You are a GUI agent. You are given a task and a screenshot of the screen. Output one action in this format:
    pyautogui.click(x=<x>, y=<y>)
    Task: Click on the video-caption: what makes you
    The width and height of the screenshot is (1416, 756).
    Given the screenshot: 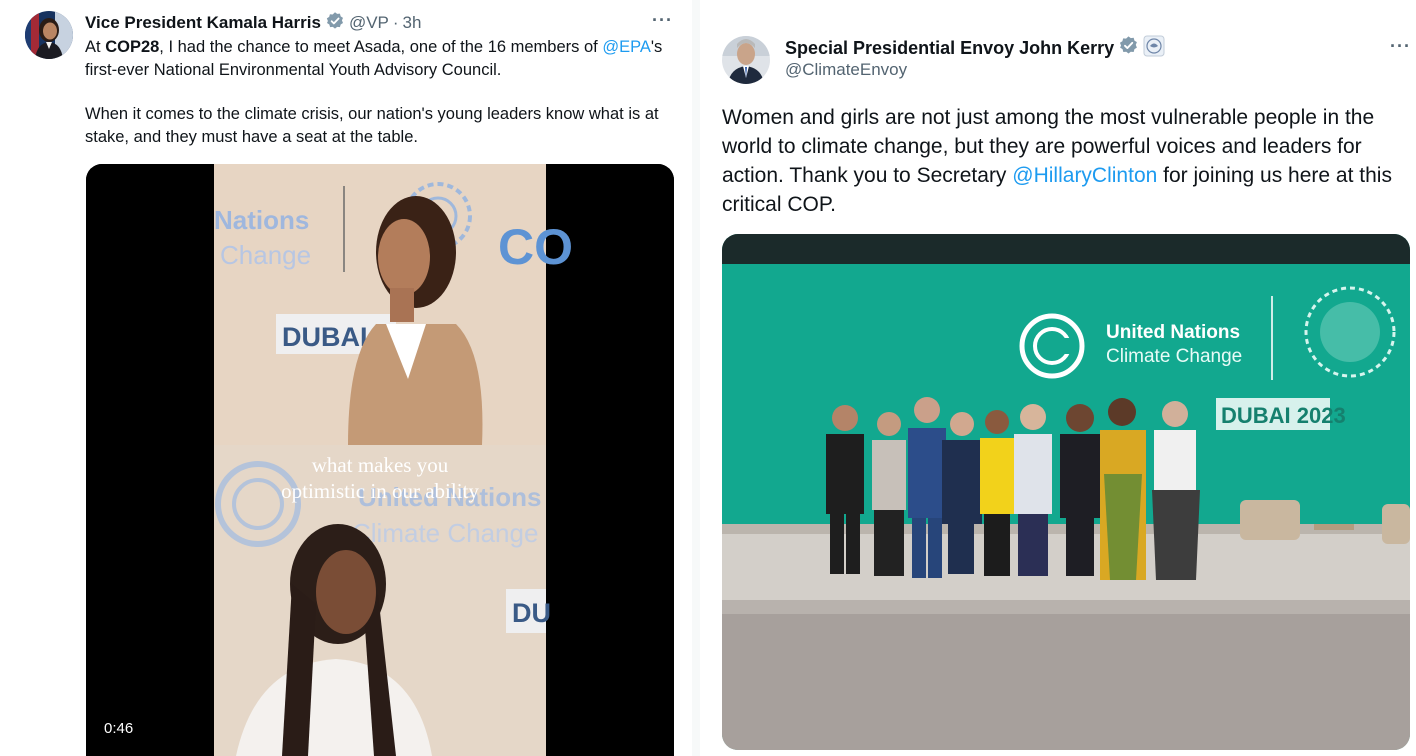 What is the action you would take?
    pyautogui.click(x=380, y=465)
    